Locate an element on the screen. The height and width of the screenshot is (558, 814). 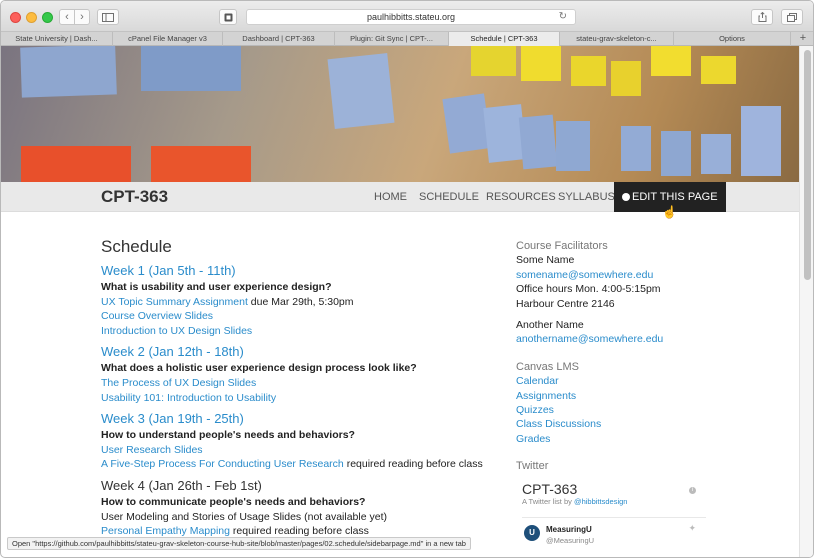
share-button is located at coordinates (762, 17).